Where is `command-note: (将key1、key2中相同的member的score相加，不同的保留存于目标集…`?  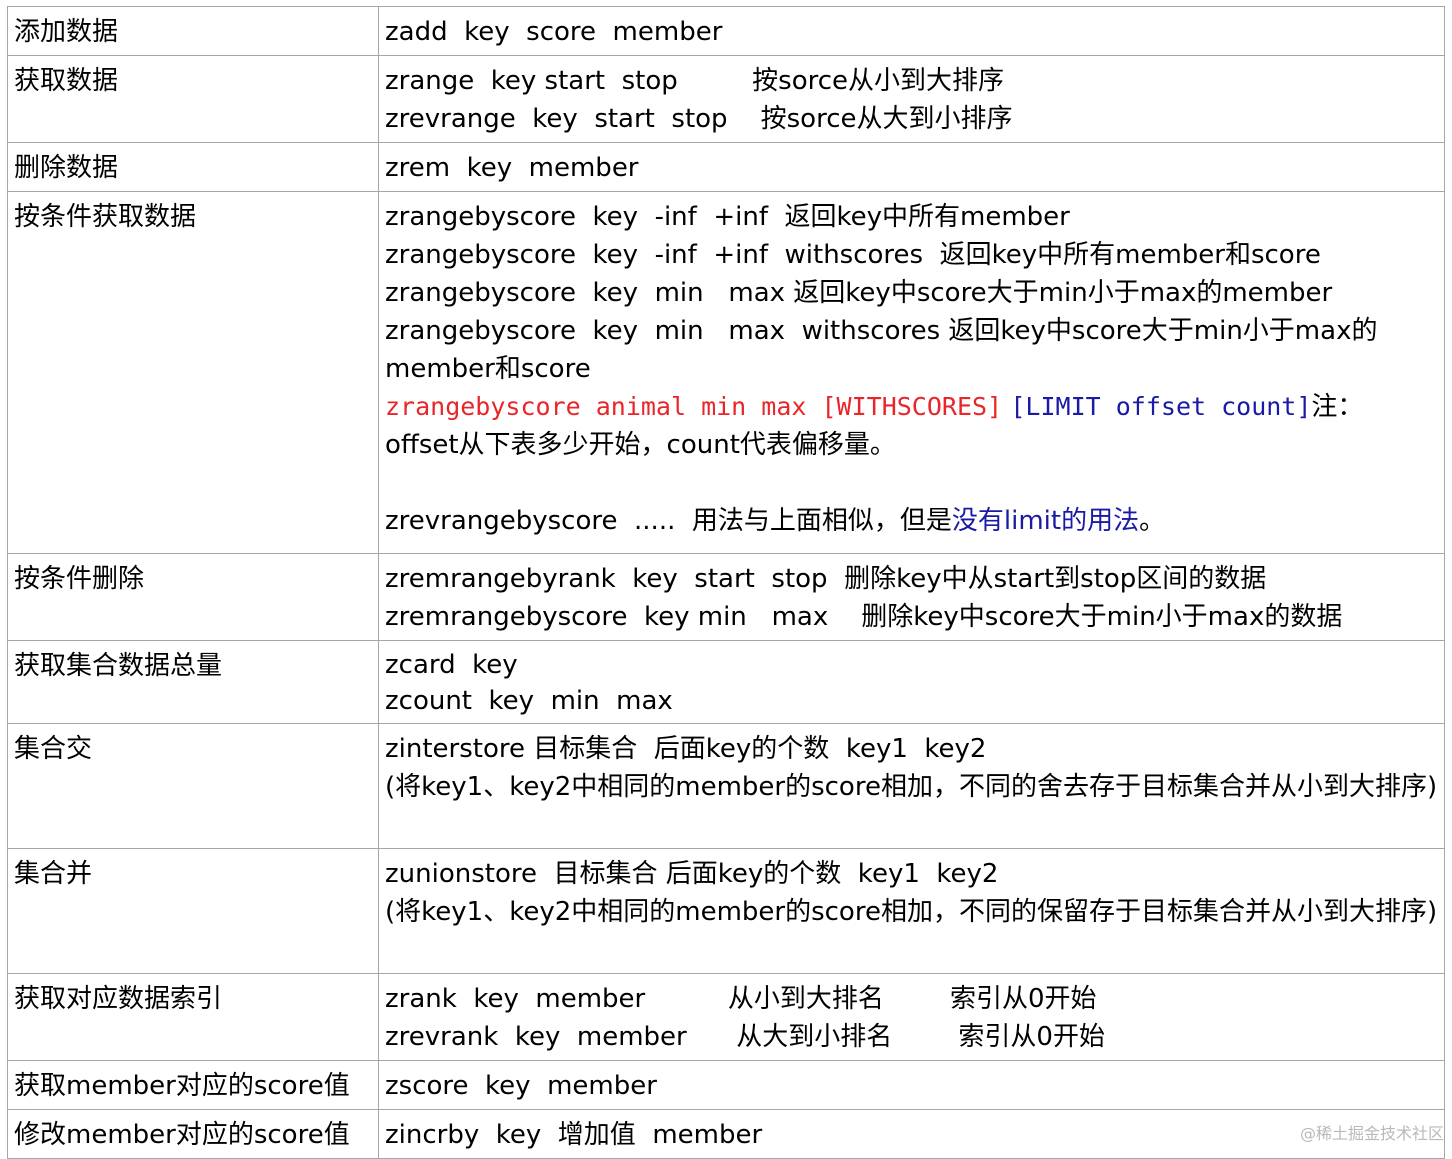
command-note: (将key1、key2中相同的member的score相加，不同的保留存于目标集… is located at coordinates (911, 912).